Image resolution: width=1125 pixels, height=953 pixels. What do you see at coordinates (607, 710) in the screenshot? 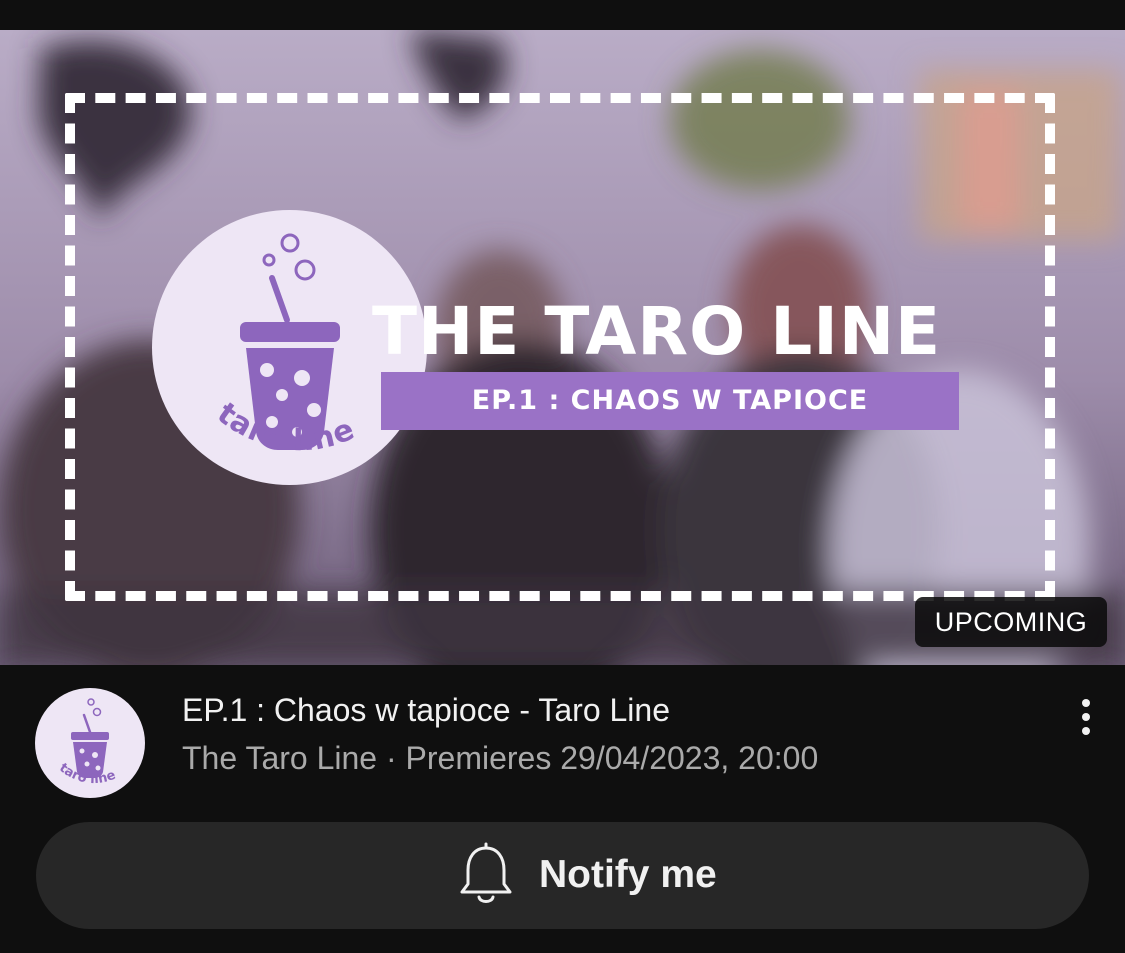
I see `video-title: EP.1 : Chaos w tapioce - Taro Line` at bounding box center [607, 710].